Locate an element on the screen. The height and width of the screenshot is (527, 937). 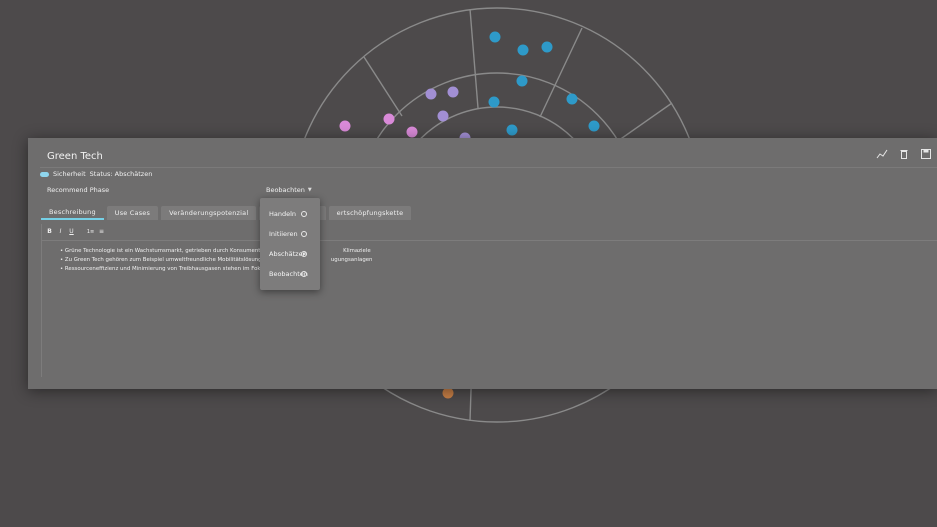
radio-beobachten is located at coordinates (304, 274).